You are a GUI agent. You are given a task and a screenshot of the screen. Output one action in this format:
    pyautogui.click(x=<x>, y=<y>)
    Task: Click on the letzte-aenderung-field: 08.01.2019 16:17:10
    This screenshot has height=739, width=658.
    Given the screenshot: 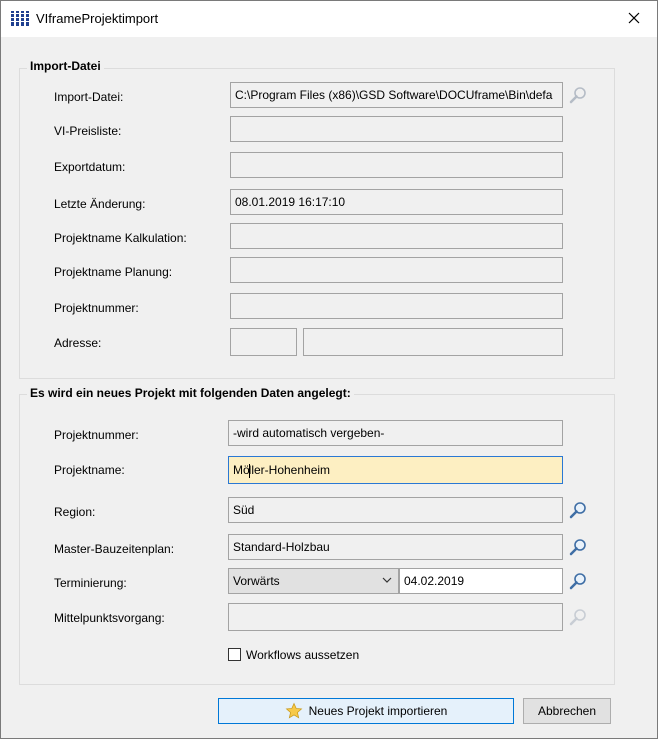 What is the action you would take?
    pyautogui.click(x=396, y=202)
    